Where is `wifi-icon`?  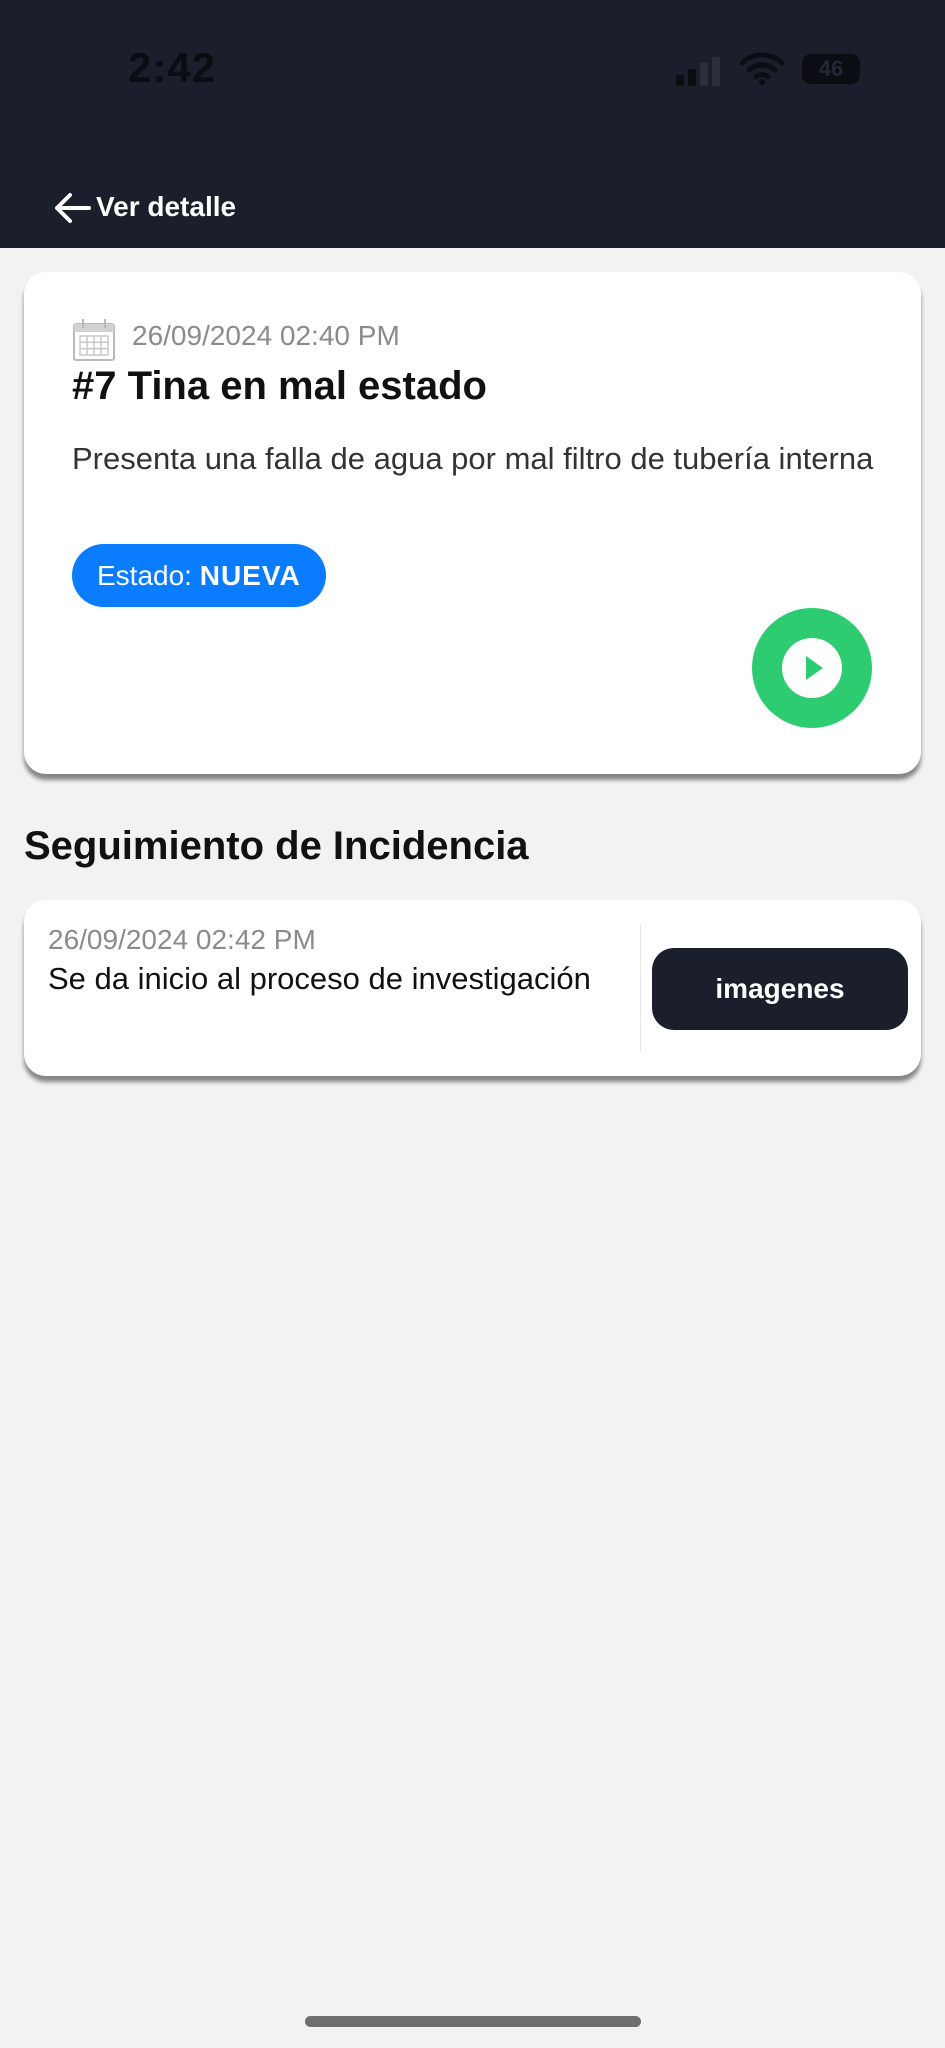
wifi-icon is located at coordinates (762, 68).